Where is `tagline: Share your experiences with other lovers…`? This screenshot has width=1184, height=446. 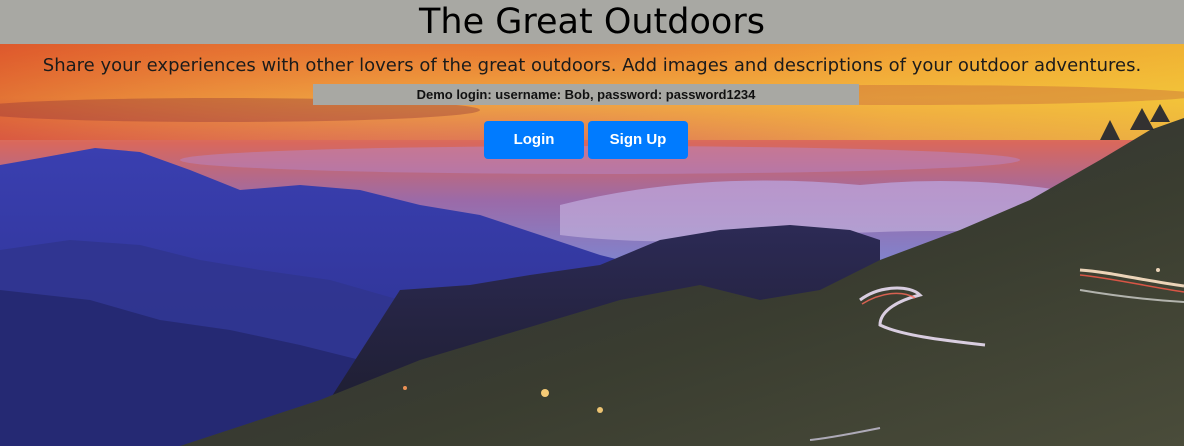
tagline: Share your experiences with other lovers… is located at coordinates (592, 65).